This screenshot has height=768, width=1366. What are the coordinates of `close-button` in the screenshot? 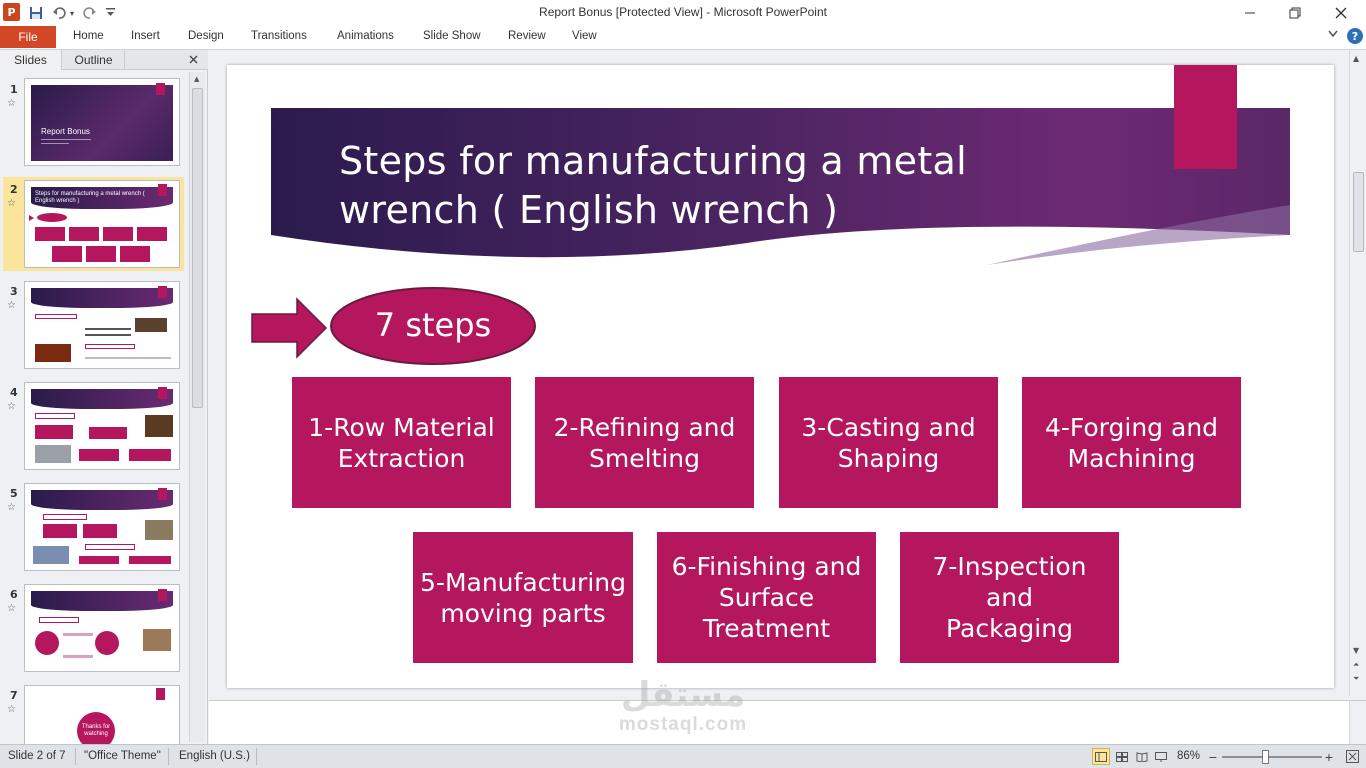 It's located at (1341, 13).